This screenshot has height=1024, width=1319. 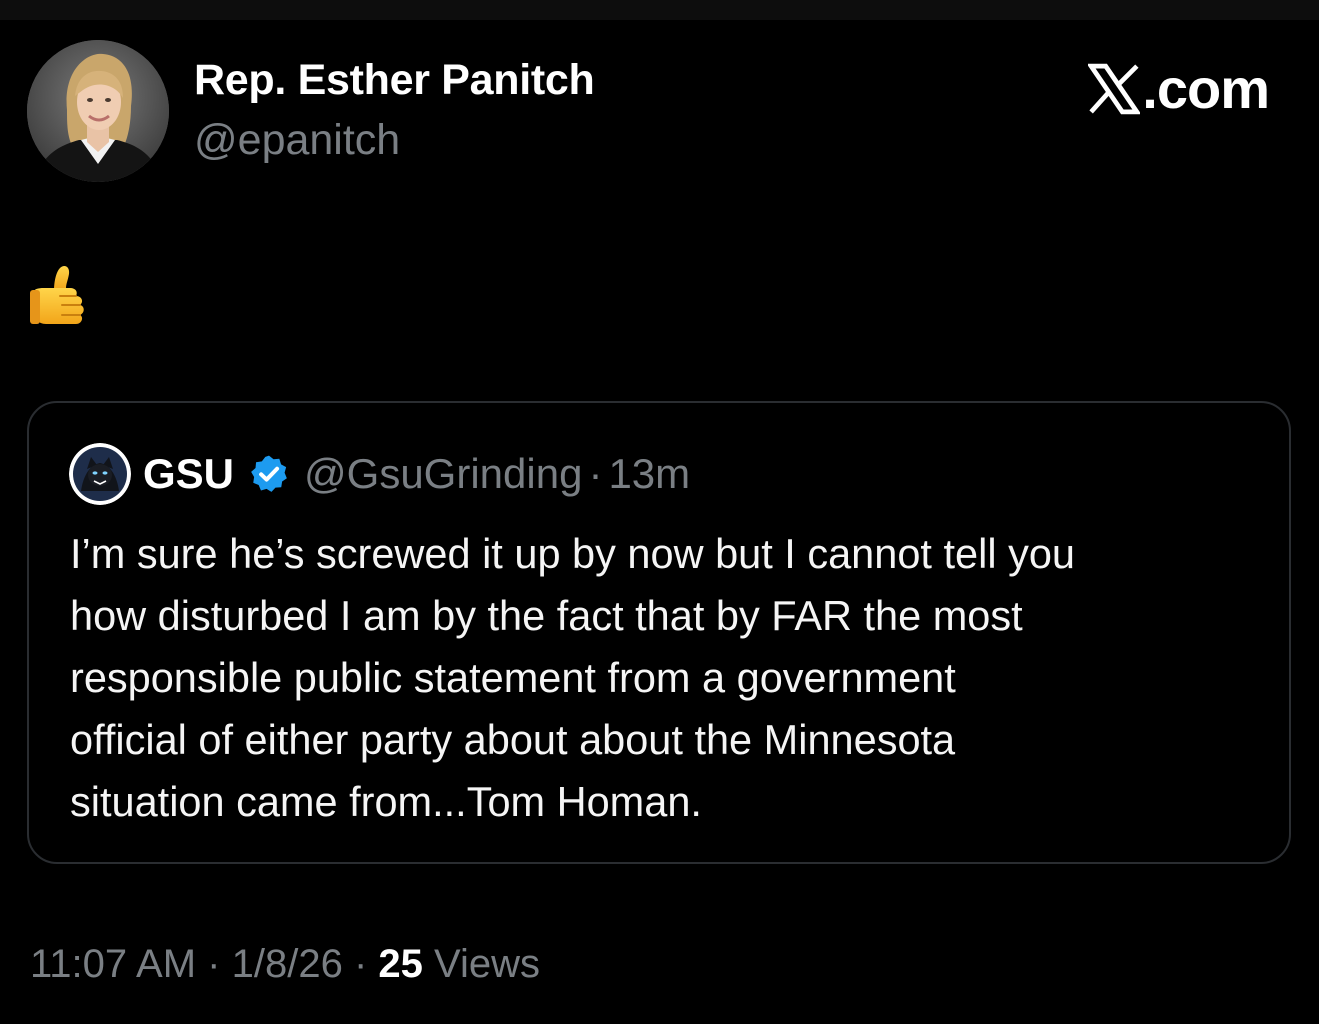 What do you see at coordinates (297, 140) in the screenshot?
I see `author-handle: @epanitch` at bounding box center [297, 140].